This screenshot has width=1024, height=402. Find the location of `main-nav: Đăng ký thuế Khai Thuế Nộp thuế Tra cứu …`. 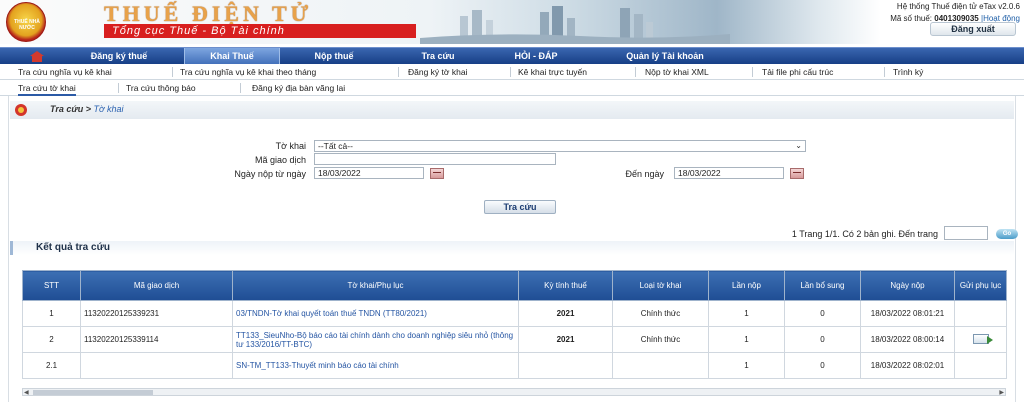

main-nav: Đăng ký thuế Khai Thuế Nộp thuế Tra cứu … is located at coordinates (512, 56).